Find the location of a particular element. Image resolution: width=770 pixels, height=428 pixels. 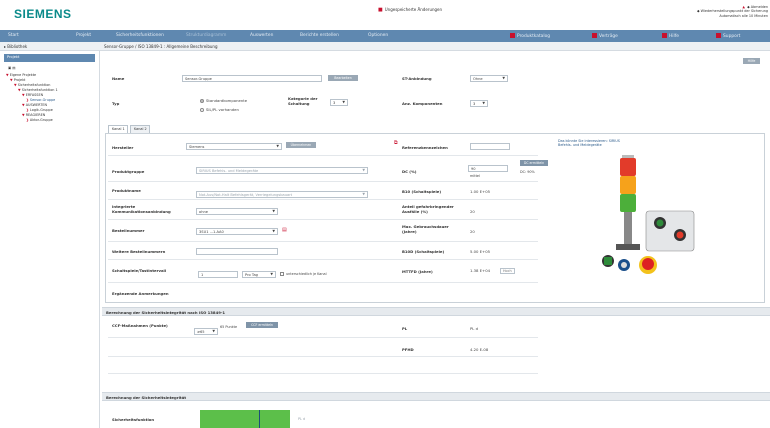

tree-item-selected: ❯ Sensor-Gruppe is located at coordinates (40, 100).